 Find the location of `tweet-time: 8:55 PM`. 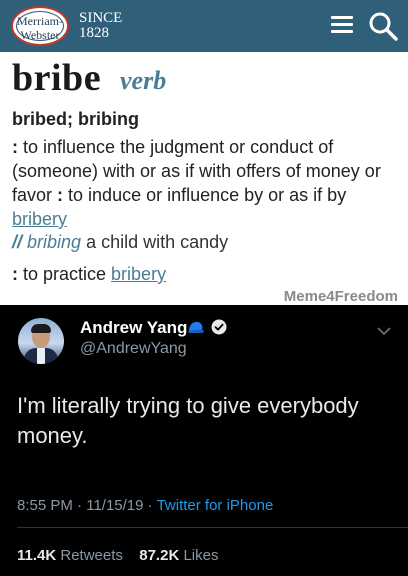

tweet-time: 8:55 PM is located at coordinates (45, 505).